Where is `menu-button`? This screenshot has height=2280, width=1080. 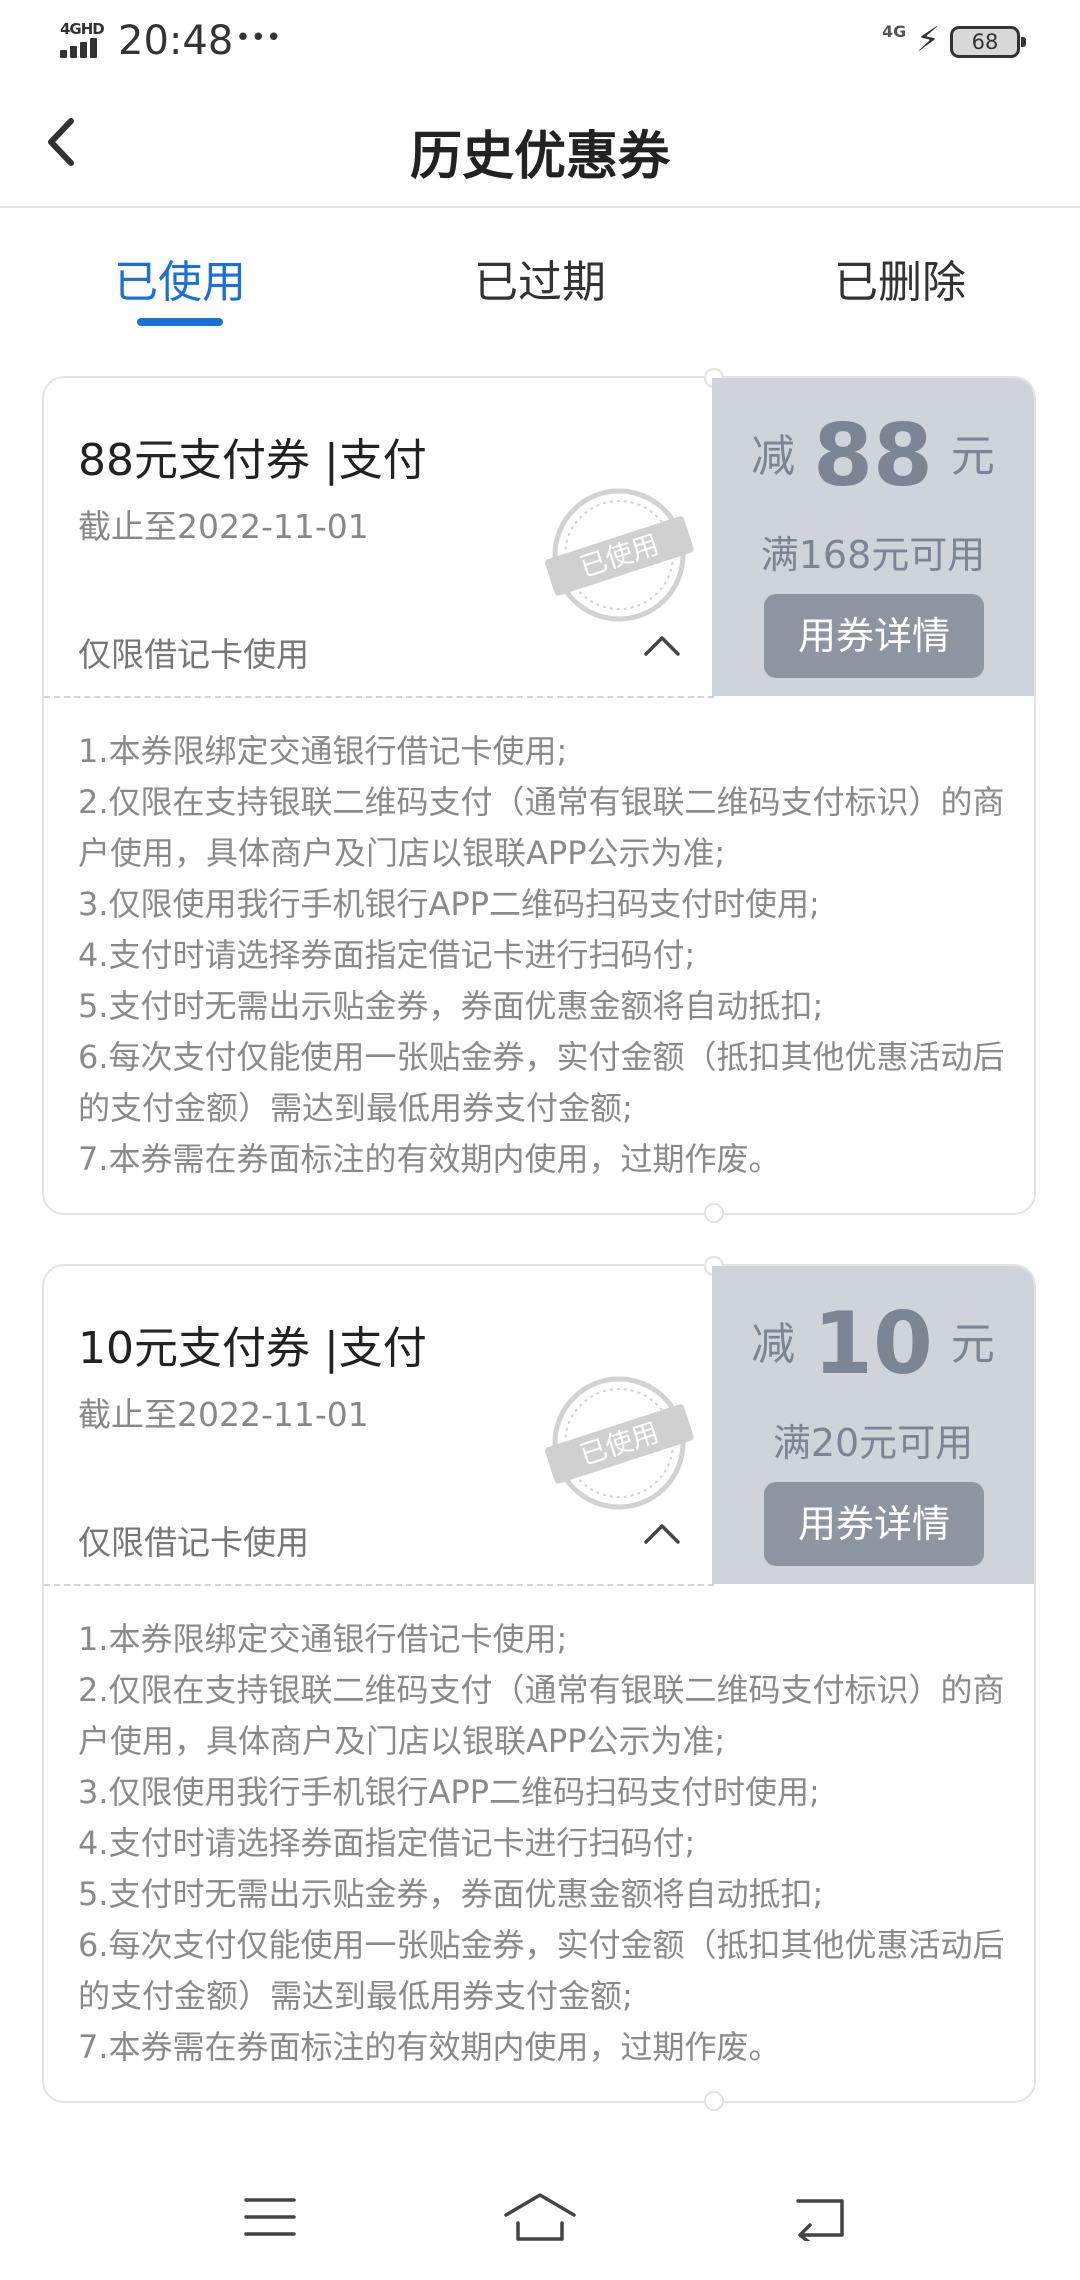 menu-button is located at coordinates (270, 2217).